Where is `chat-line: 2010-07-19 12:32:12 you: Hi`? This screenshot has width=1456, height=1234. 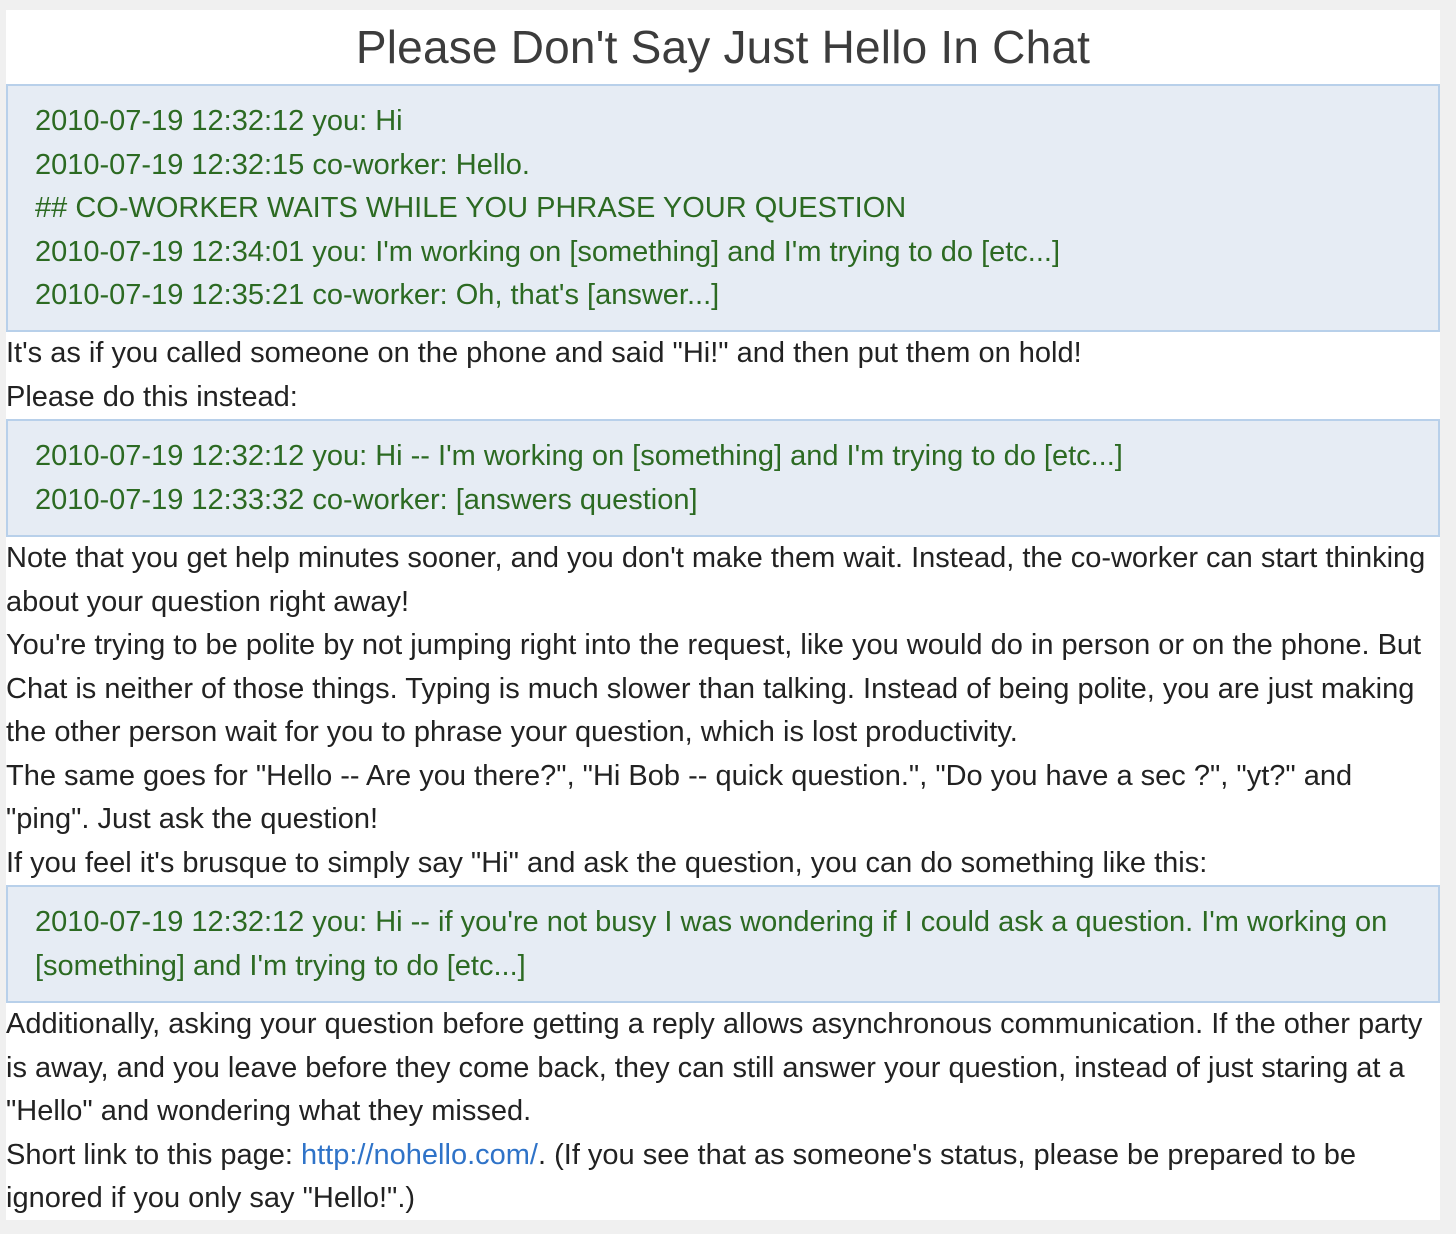 chat-line: 2010-07-19 12:32:12 you: Hi is located at coordinates (219, 121).